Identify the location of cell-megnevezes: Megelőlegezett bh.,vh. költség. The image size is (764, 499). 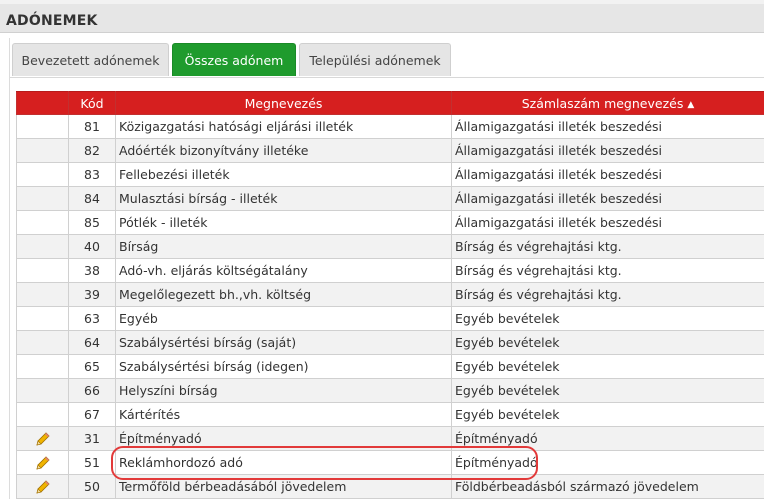
(283, 294).